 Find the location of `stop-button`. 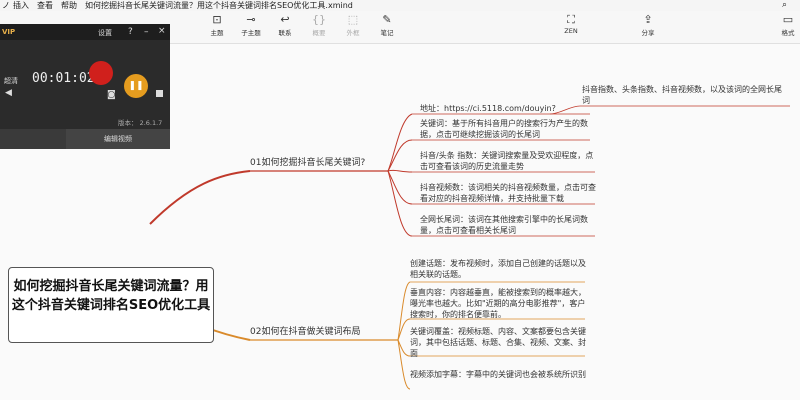

stop-button is located at coordinates (159, 93).